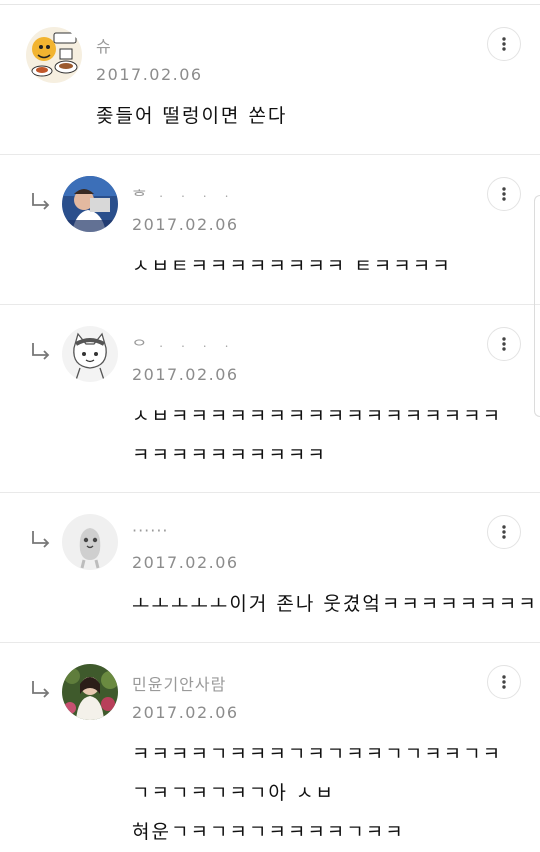 The image size is (540, 852). What do you see at coordinates (537, 306) in the screenshot?
I see `scrollbar` at bounding box center [537, 306].